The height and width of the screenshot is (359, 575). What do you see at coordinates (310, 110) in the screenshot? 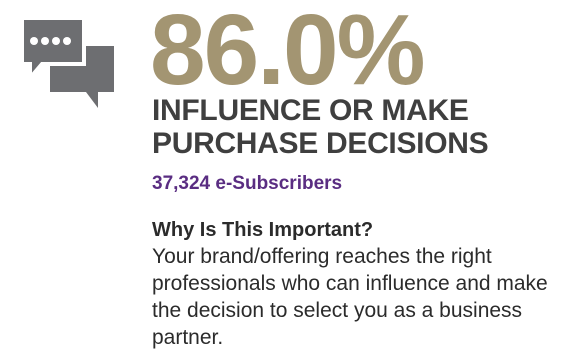
I see `headline-line-1: INFLUENCE OR MAKE` at bounding box center [310, 110].